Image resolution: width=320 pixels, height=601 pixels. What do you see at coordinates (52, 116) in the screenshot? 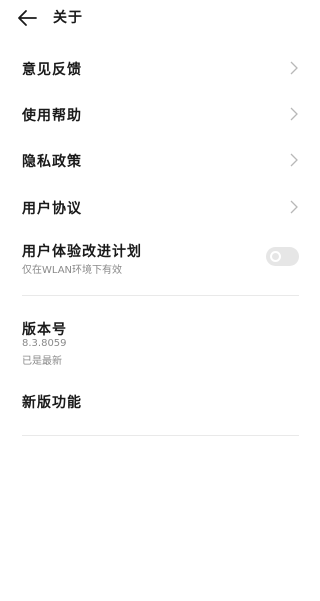
I see `menu-item-label: 使用帮助` at bounding box center [52, 116].